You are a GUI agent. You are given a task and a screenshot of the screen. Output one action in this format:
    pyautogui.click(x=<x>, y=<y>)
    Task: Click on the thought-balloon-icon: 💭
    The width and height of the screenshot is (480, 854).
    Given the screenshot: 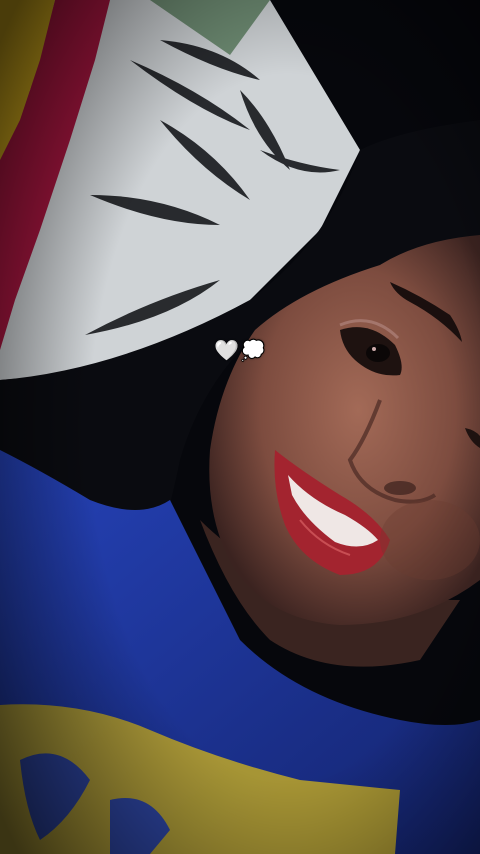 What is the action you would take?
    pyautogui.click(x=253, y=350)
    